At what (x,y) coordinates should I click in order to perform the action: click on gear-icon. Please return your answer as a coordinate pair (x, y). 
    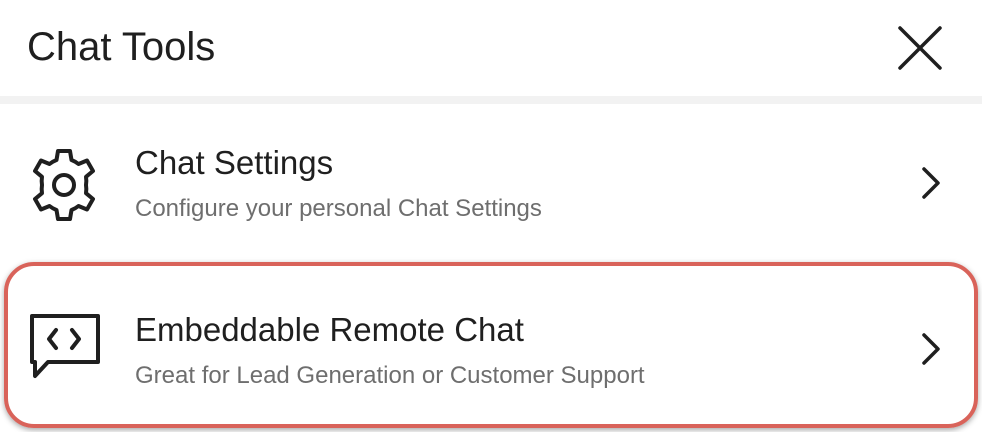
    Looking at the image, I should click on (64, 185).